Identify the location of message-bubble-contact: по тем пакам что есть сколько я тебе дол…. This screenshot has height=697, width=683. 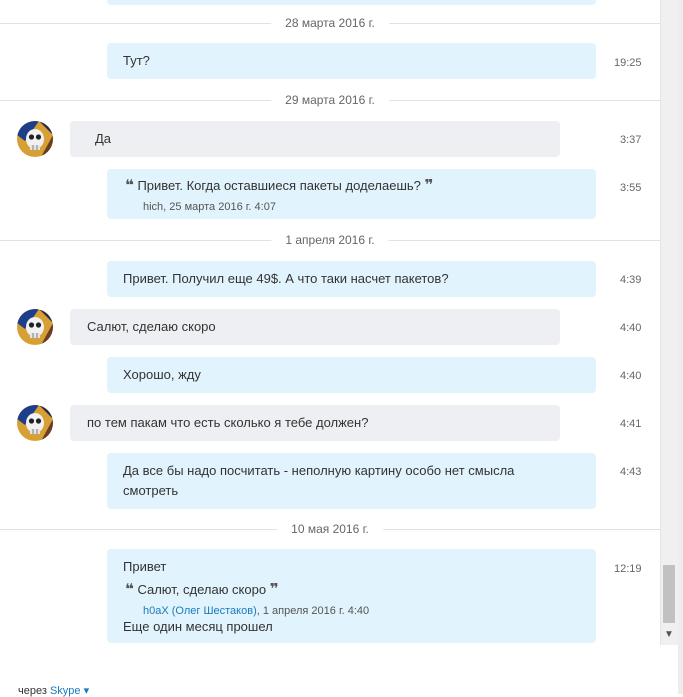
(315, 423).